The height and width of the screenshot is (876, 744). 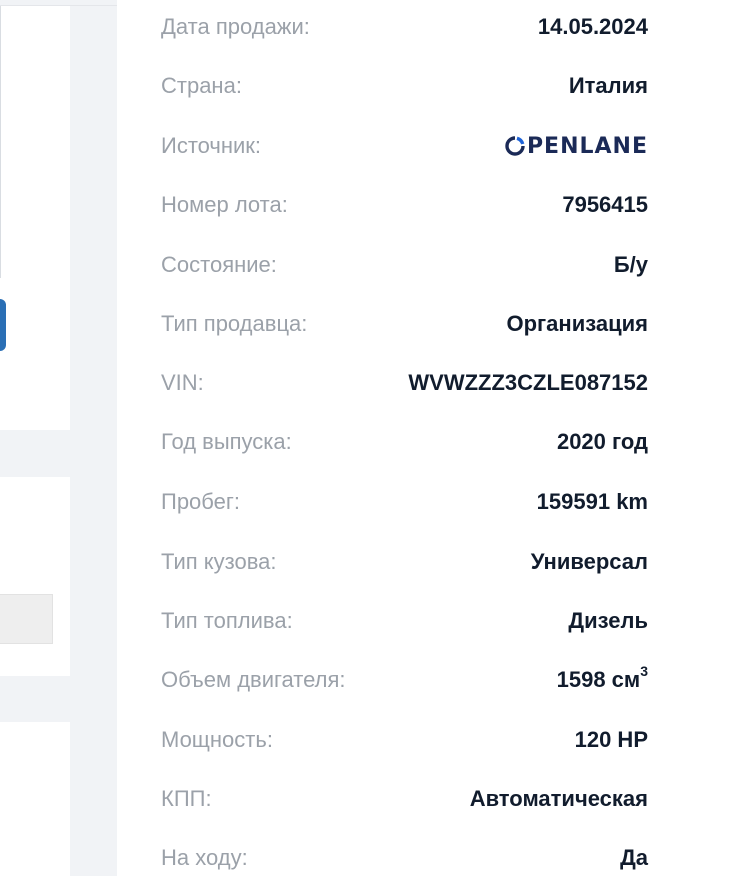 I want to click on left-blue-button, so click(x=3, y=325).